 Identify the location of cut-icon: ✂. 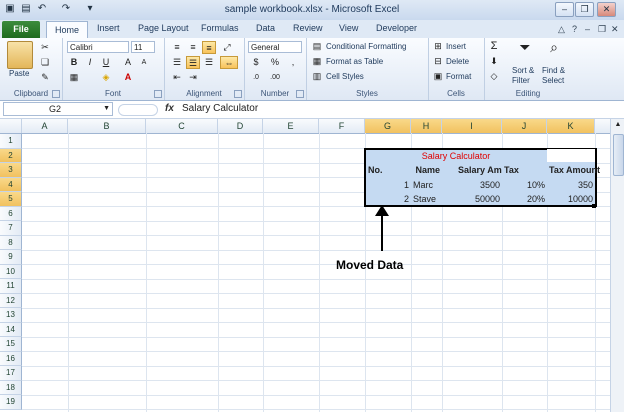
(45, 47).